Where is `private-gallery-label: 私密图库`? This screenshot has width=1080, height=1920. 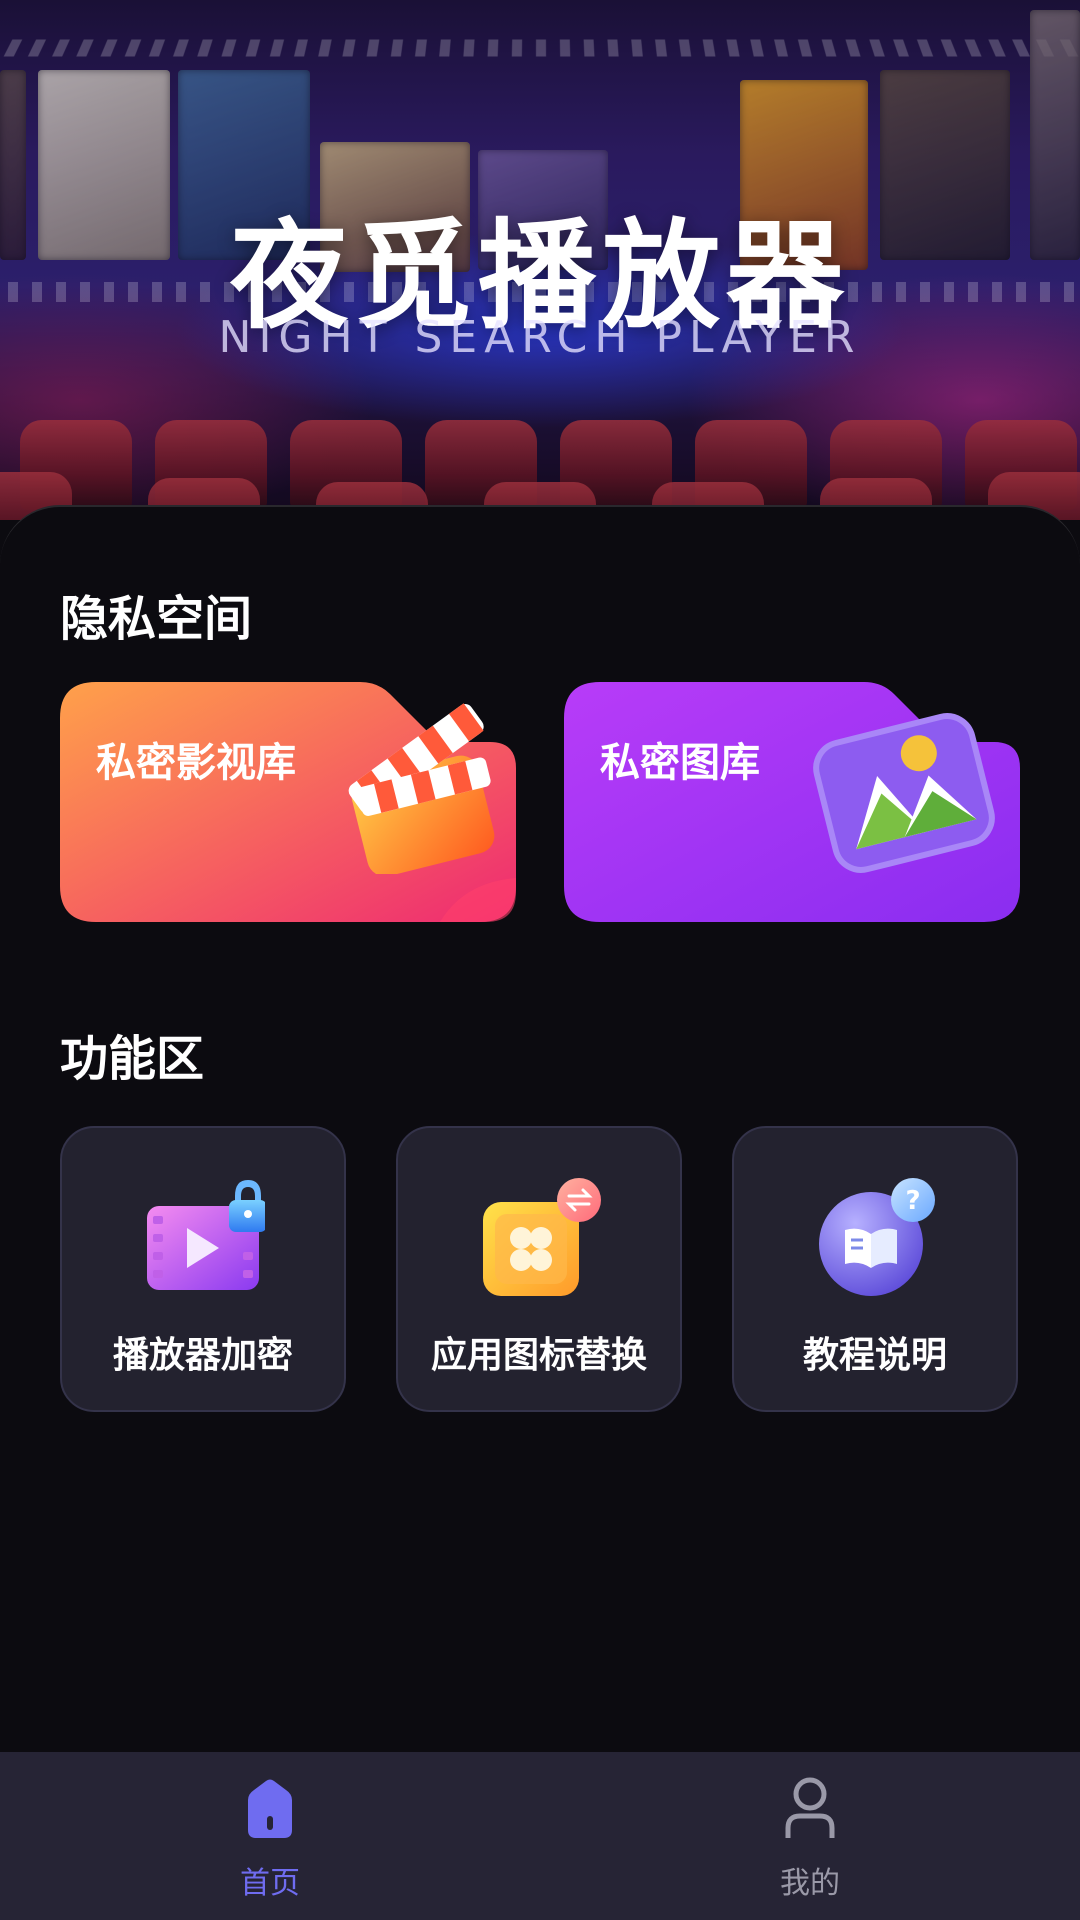
private-gallery-label: 私密图库 is located at coordinates (680, 763).